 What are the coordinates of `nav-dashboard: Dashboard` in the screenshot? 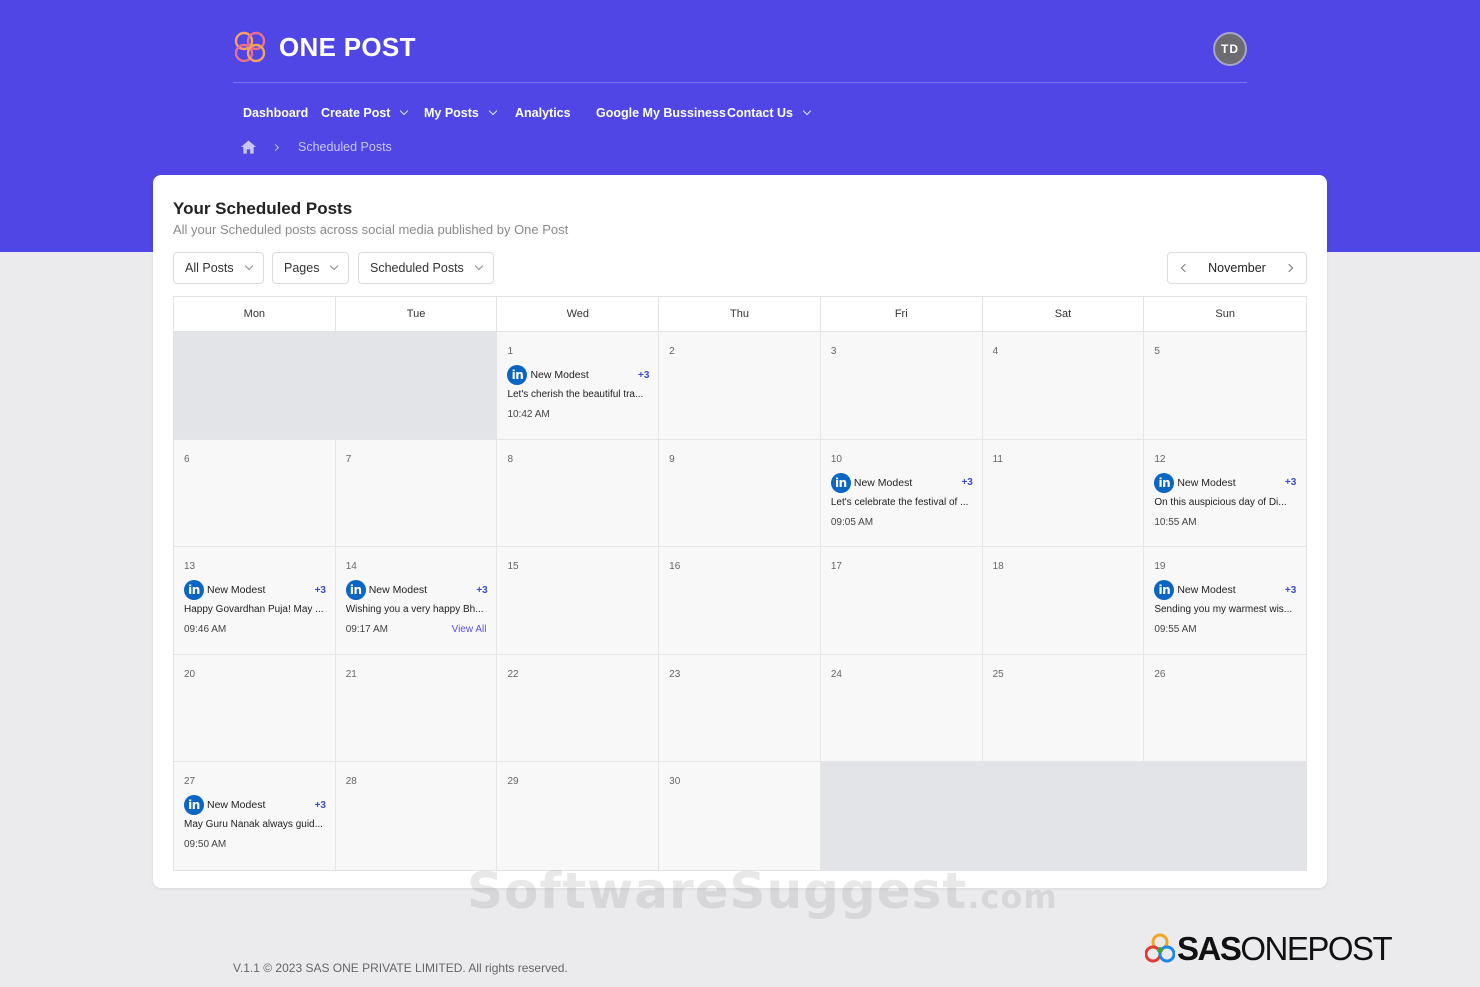 It's located at (275, 113).